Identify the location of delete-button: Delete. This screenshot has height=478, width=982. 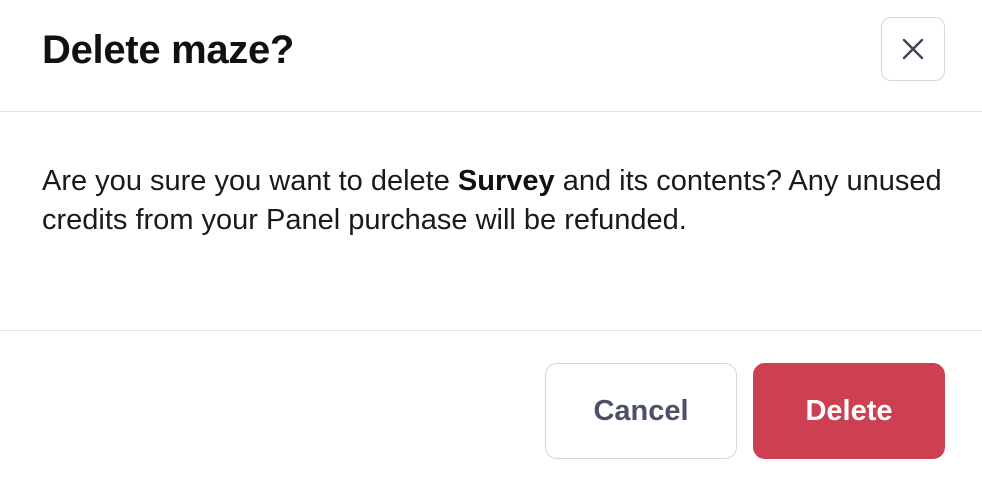
(849, 411).